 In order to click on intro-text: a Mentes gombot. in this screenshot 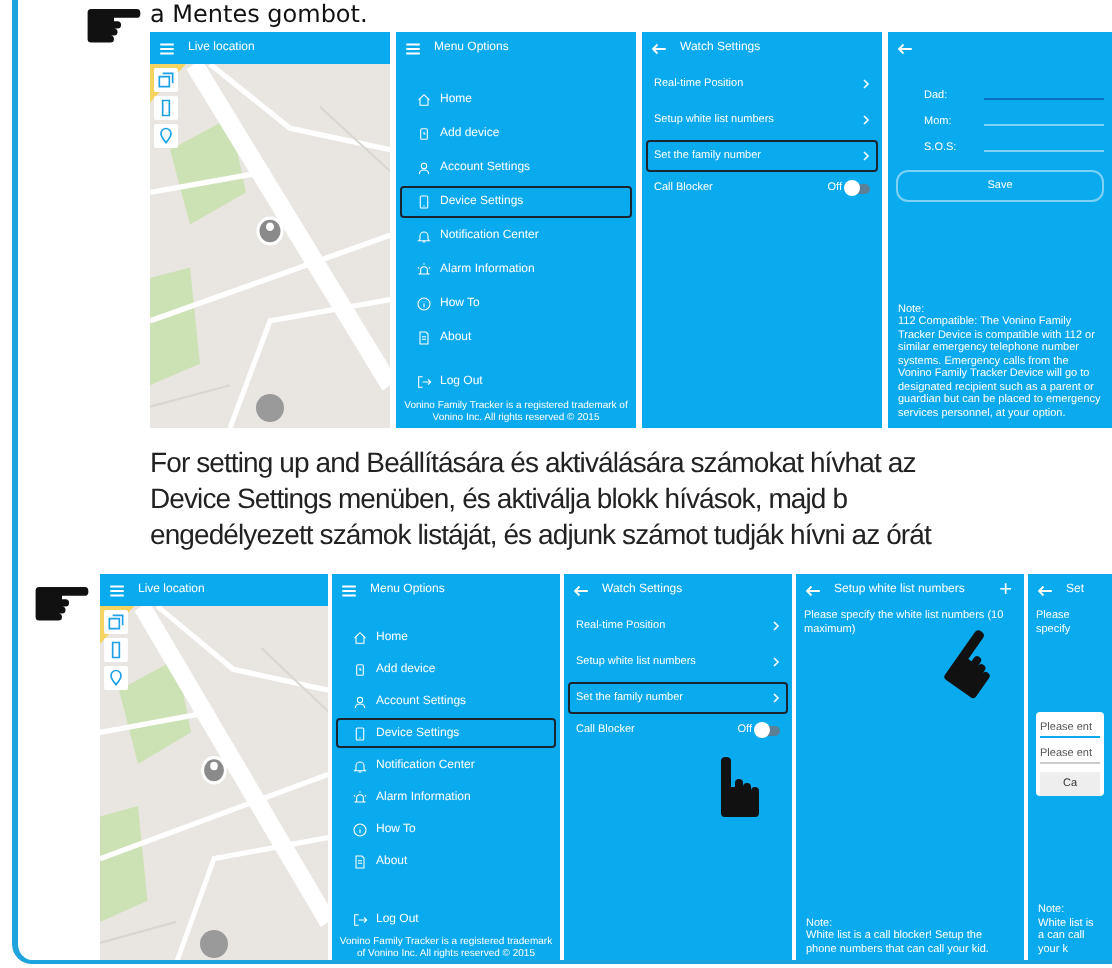, I will do `click(259, 15)`.